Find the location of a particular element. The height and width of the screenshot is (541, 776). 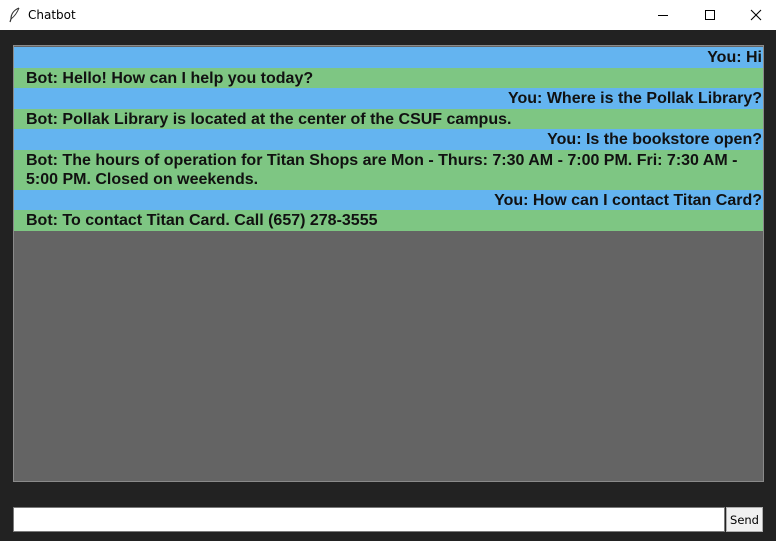

window-title: Chatbot is located at coordinates (52, 15).